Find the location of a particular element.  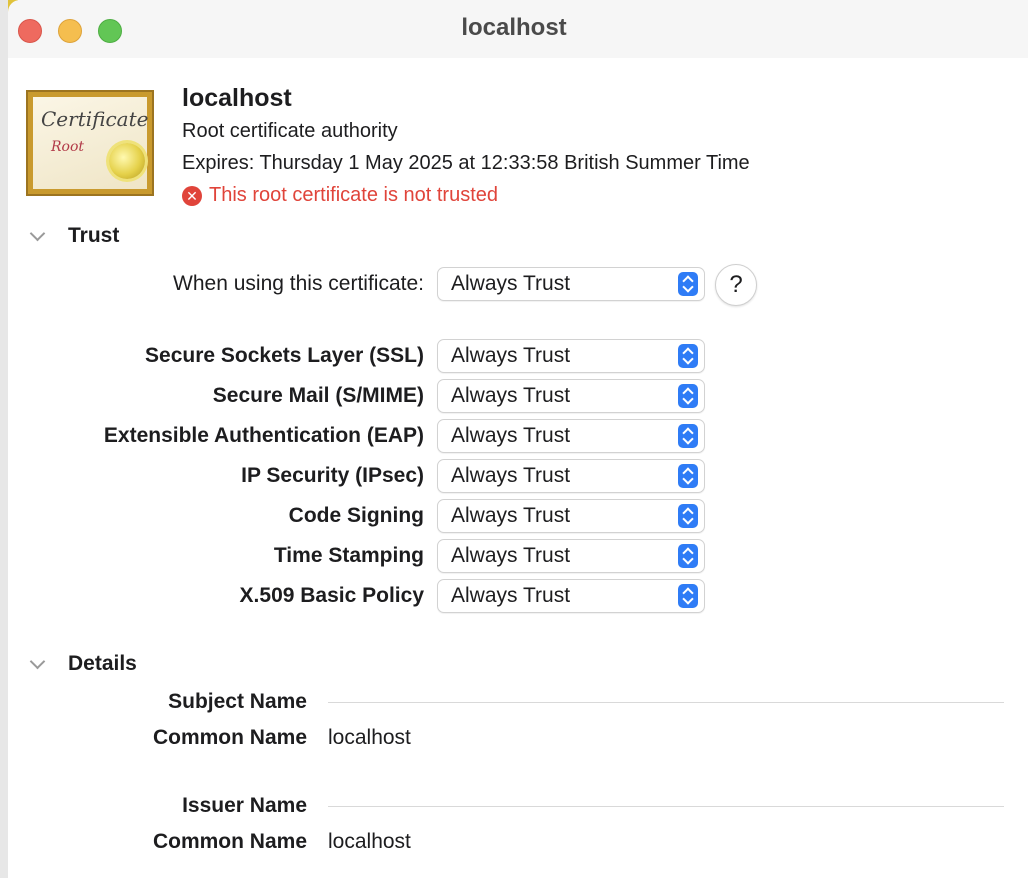

policy-label-x509: X.509 Basic Policy is located at coordinates (331, 595).